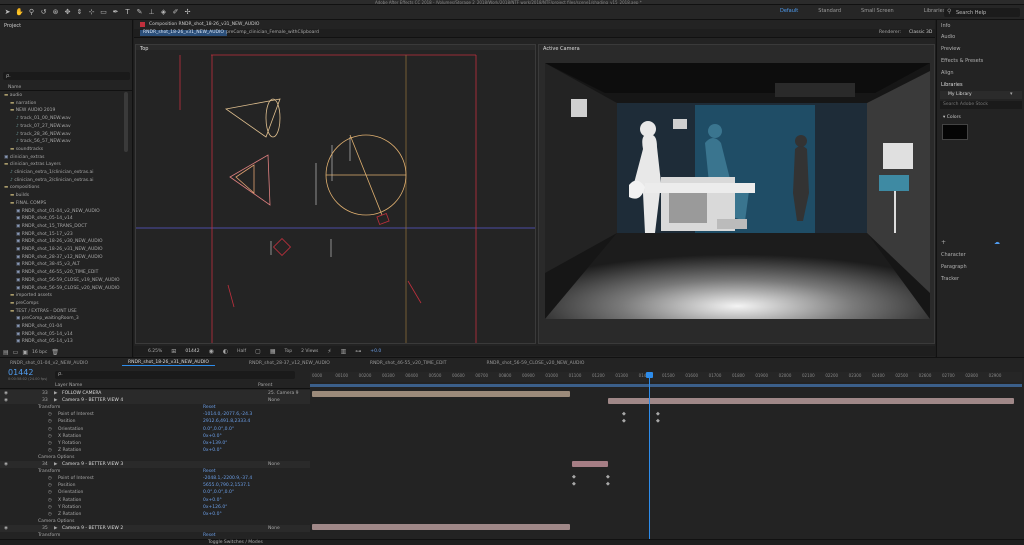 The width and height of the screenshot is (1024, 545). I want to click on new-folder-icon: ▭, so click(16, 352).